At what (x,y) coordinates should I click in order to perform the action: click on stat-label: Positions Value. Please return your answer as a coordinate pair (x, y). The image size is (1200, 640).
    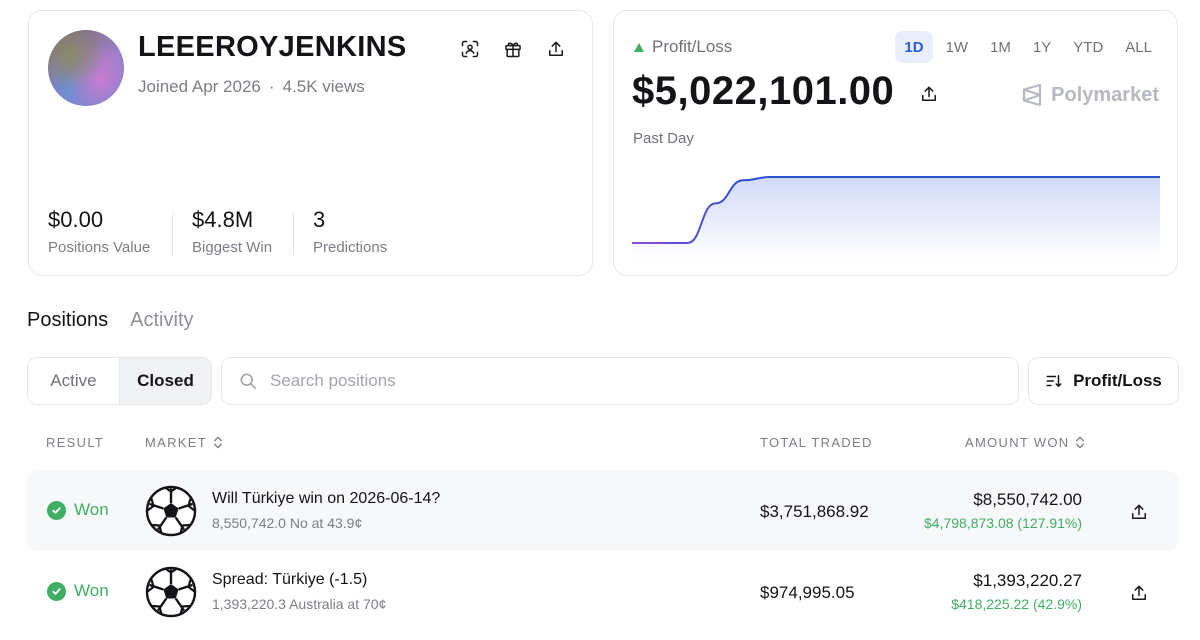
    Looking at the image, I should click on (99, 247).